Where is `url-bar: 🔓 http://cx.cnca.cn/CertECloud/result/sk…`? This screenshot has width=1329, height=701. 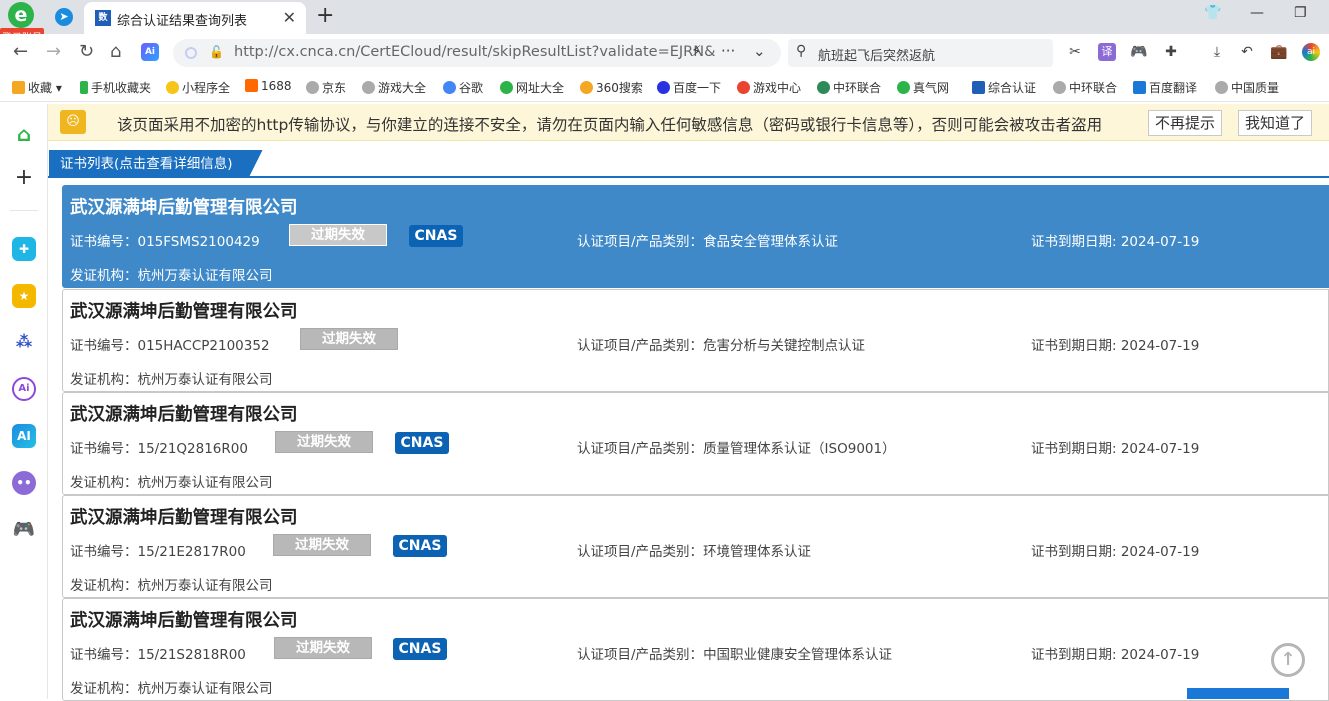 url-bar: 🔓 http://cx.cnca.cn/CertECloud/result/sk… is located at coordinates (477, 53).